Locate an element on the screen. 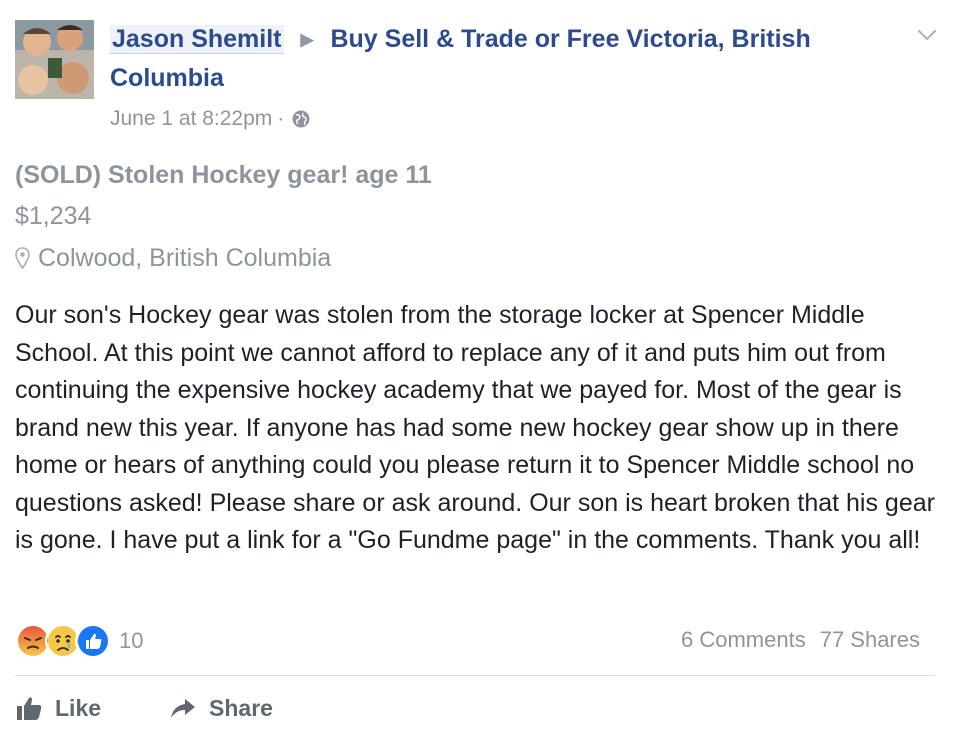  listing-title: (SOLD) Stolen Hockey gear! age 11 is located at coordinates (223, 175).